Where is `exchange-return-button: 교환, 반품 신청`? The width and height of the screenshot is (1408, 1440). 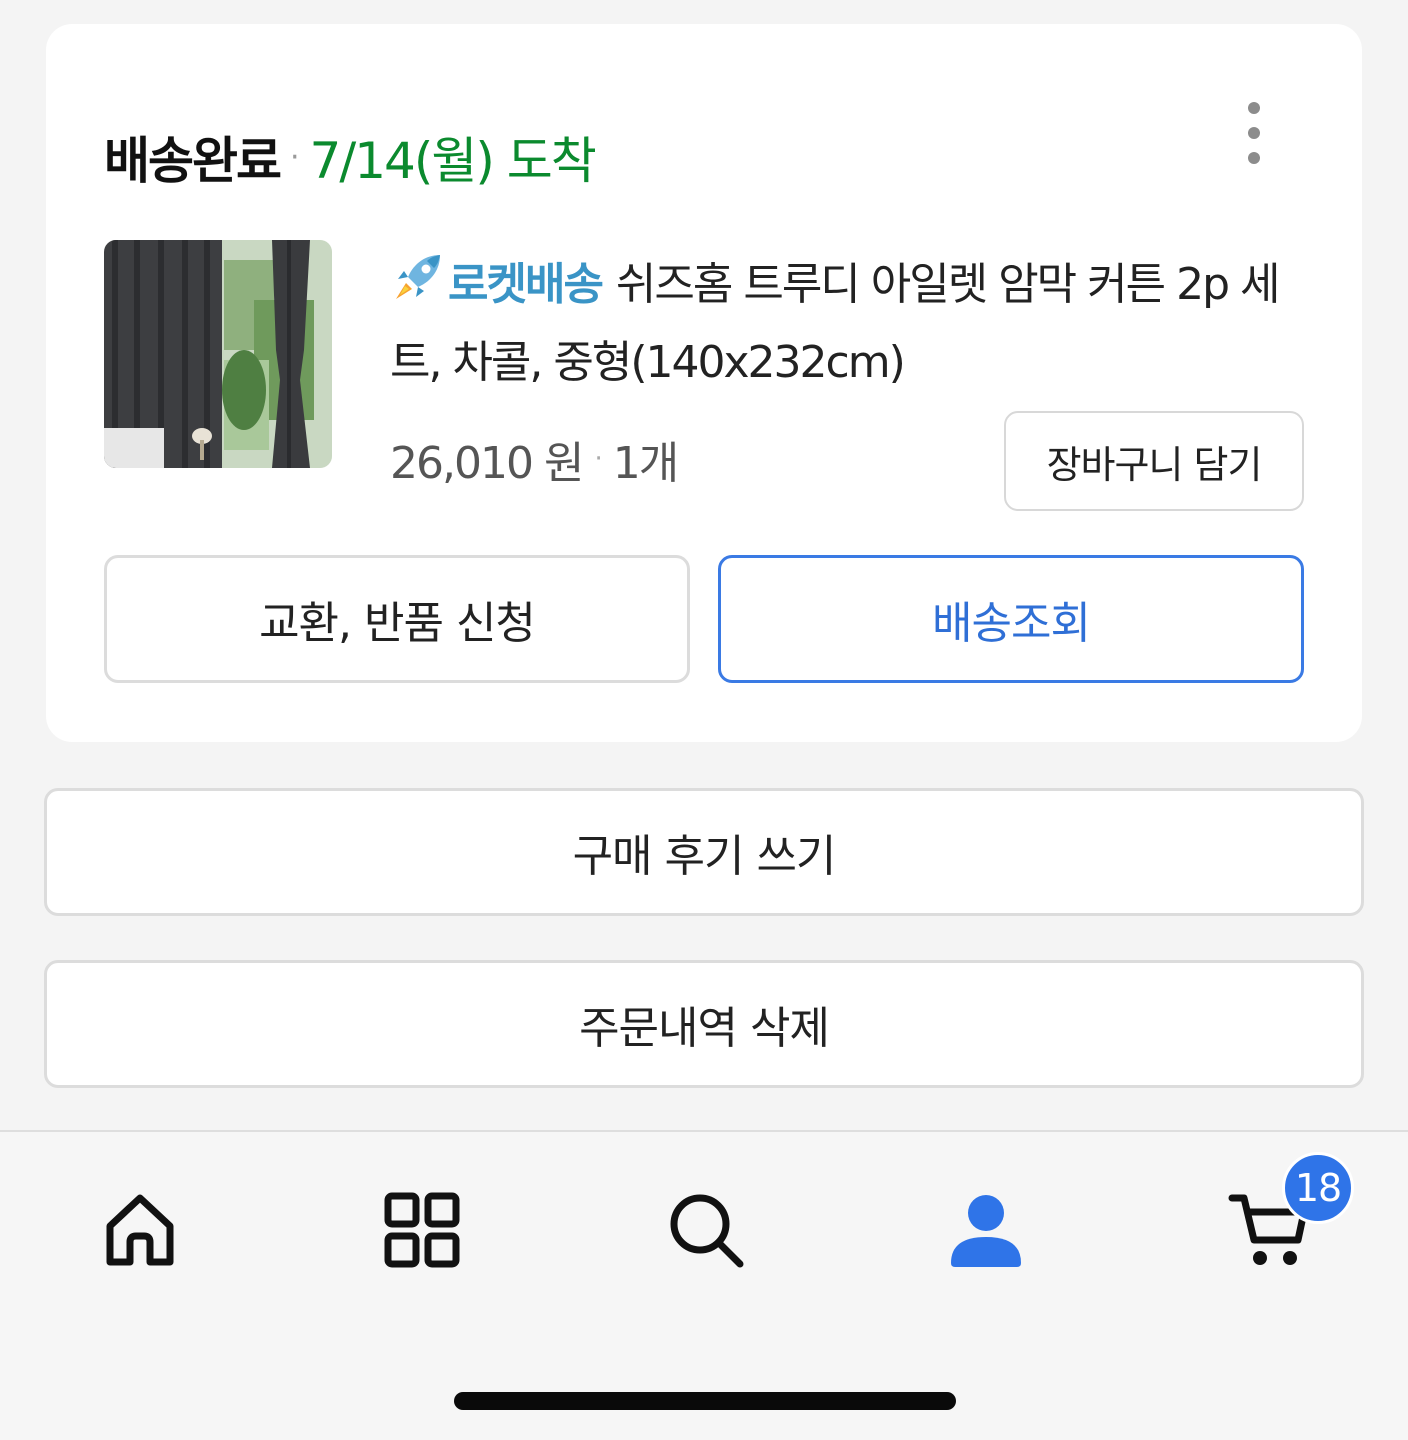 exchange-return-button: 교환, 반품 신청 is located at coordinates (397, 619).